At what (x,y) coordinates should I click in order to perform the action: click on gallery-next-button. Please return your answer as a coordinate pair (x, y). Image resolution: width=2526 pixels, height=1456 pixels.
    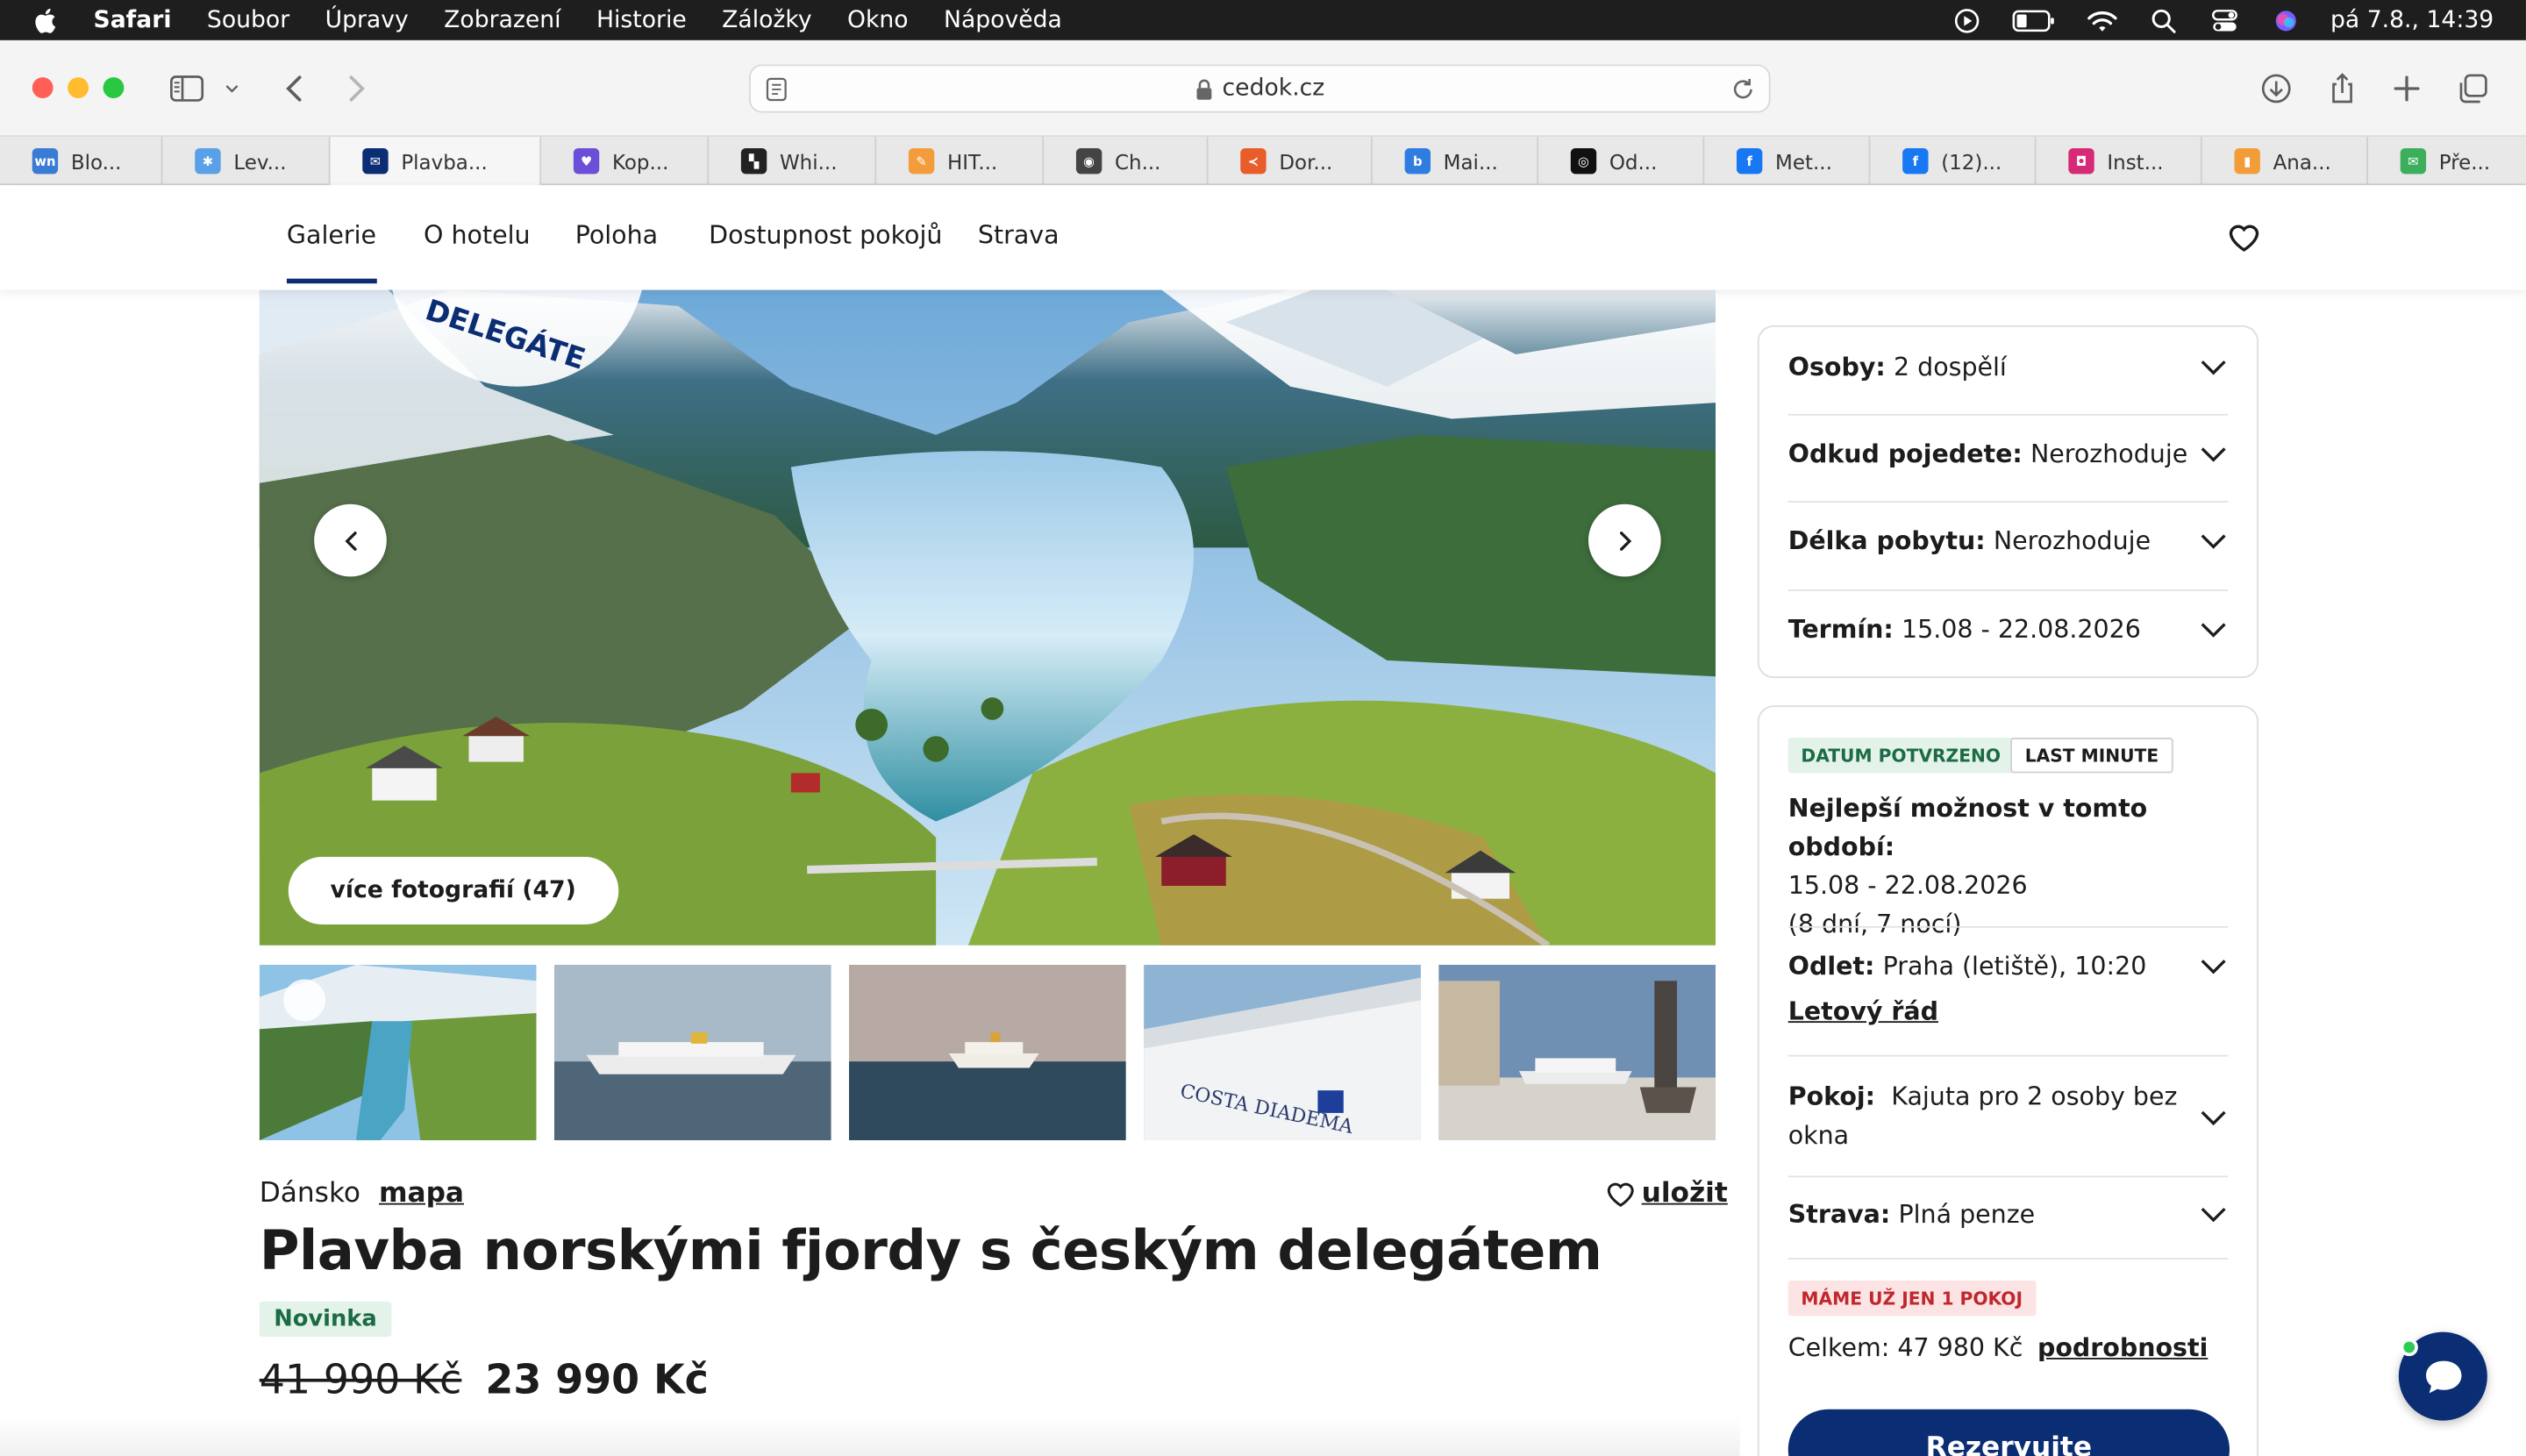
    Looking at the image, I should click on (1624, 540).